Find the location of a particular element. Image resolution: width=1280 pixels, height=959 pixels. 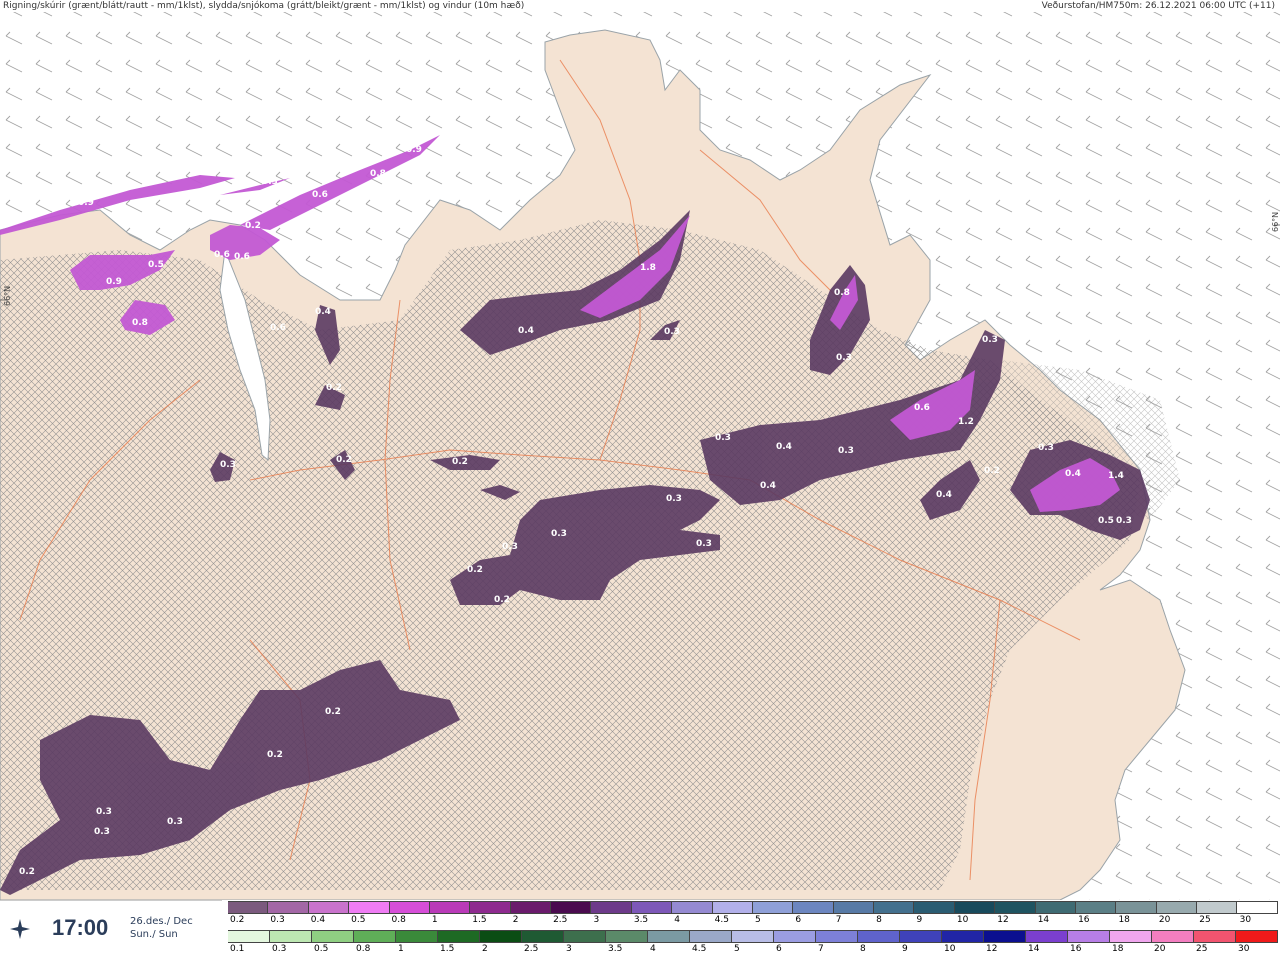

legend-tick-label: 6 is located at coordinates (779, 949).